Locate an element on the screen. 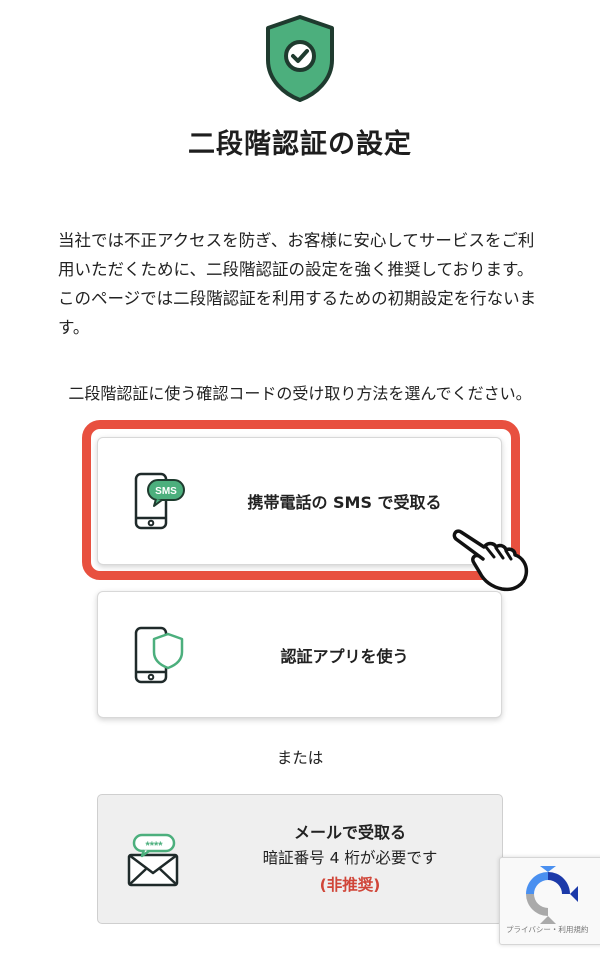 The width and height of the screenshot is (600, 957). sms-option-label: 携帯電話の SMS で受取る is located at coordinates (344, 502).